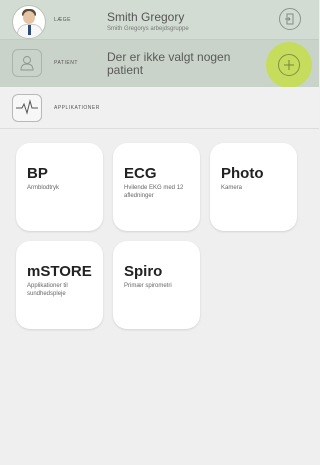 Image resolution: width=320 pixels, height=465 pixels. Describe the element at coordinates (232, 188) in the screenshot. I see `app-tile-subtitle: Kamera` at that location.